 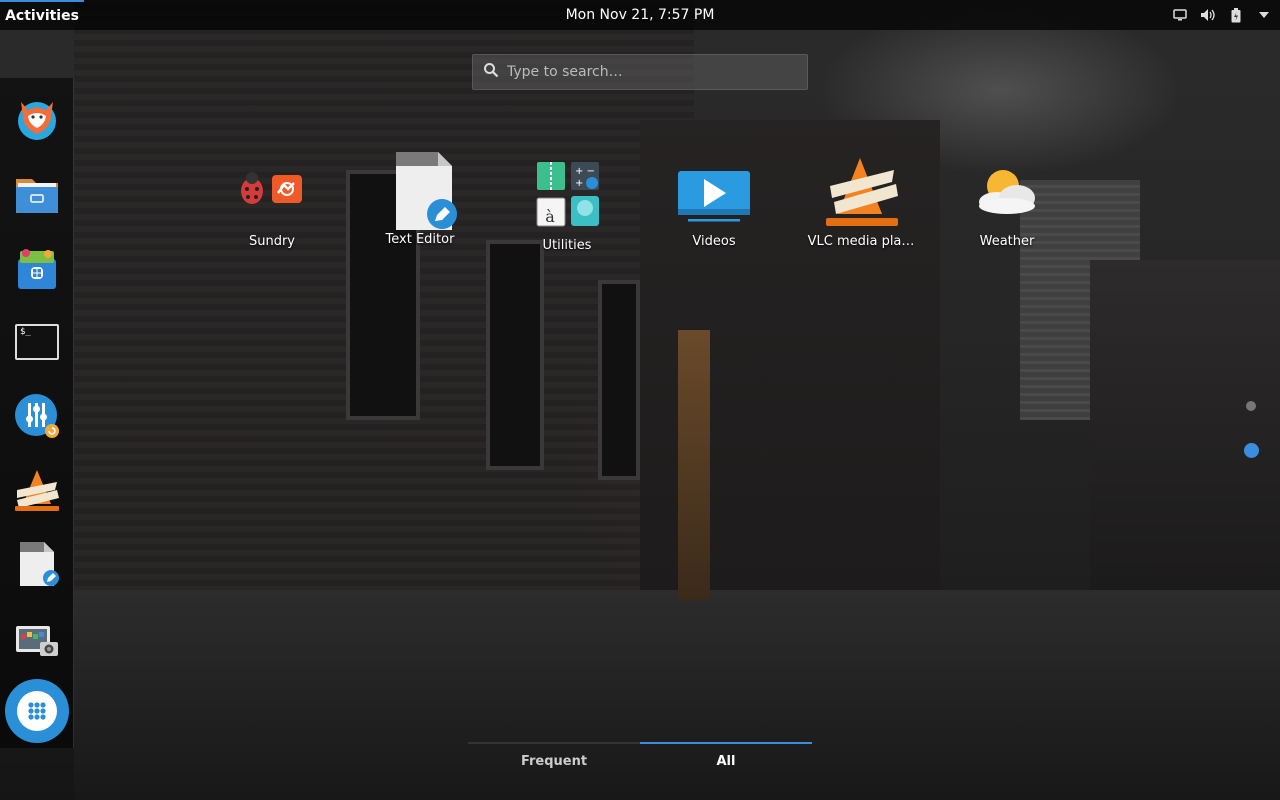 What do you see at coordinates (714, 190) in the screenshot?
I see `videos-icon` at bounding box center [714, 190].